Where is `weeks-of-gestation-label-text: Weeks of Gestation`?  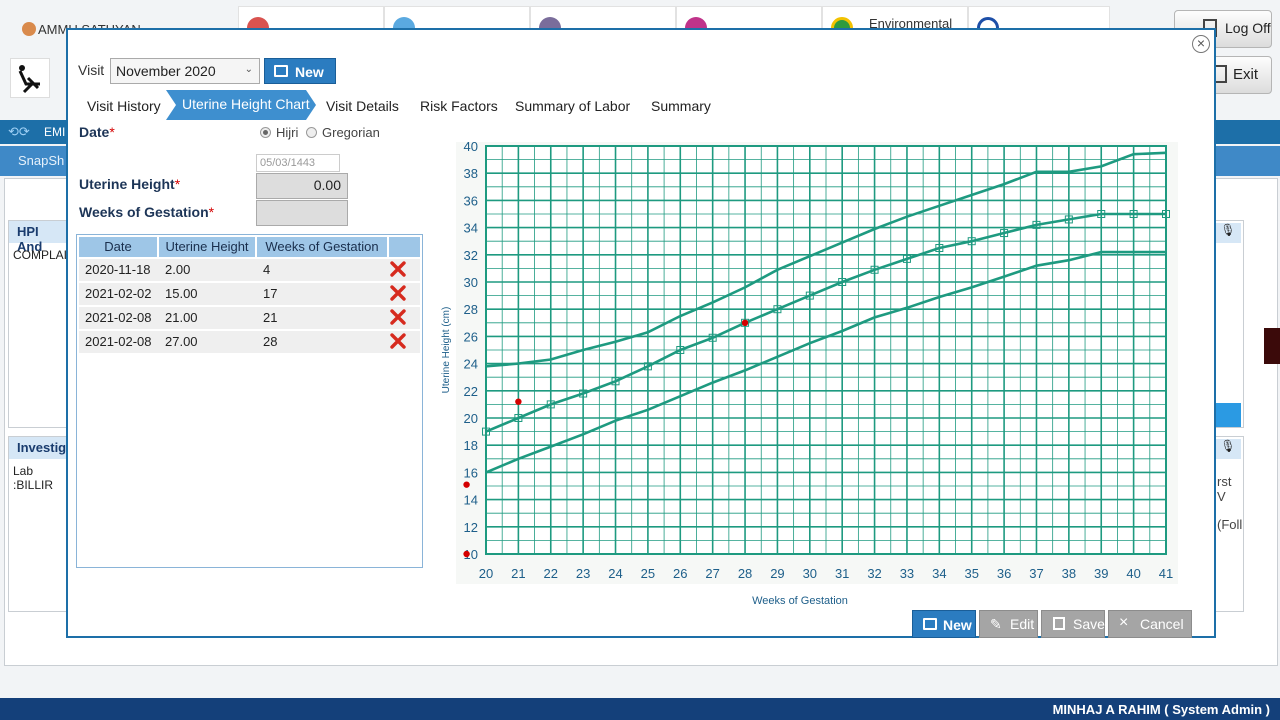
weeks-of-gestation-label-text: Weeks of Gestation is located at coordinates (144, 212).